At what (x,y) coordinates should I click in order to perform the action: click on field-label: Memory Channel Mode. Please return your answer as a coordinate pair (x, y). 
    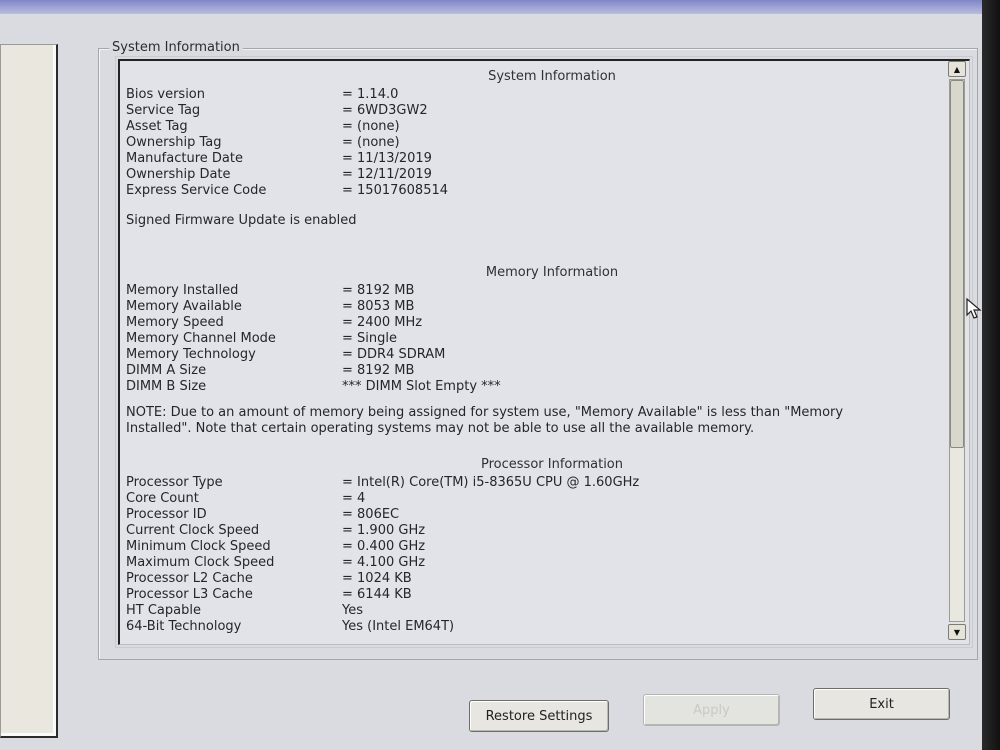
    Looking at the image, I should click on (201, 338).